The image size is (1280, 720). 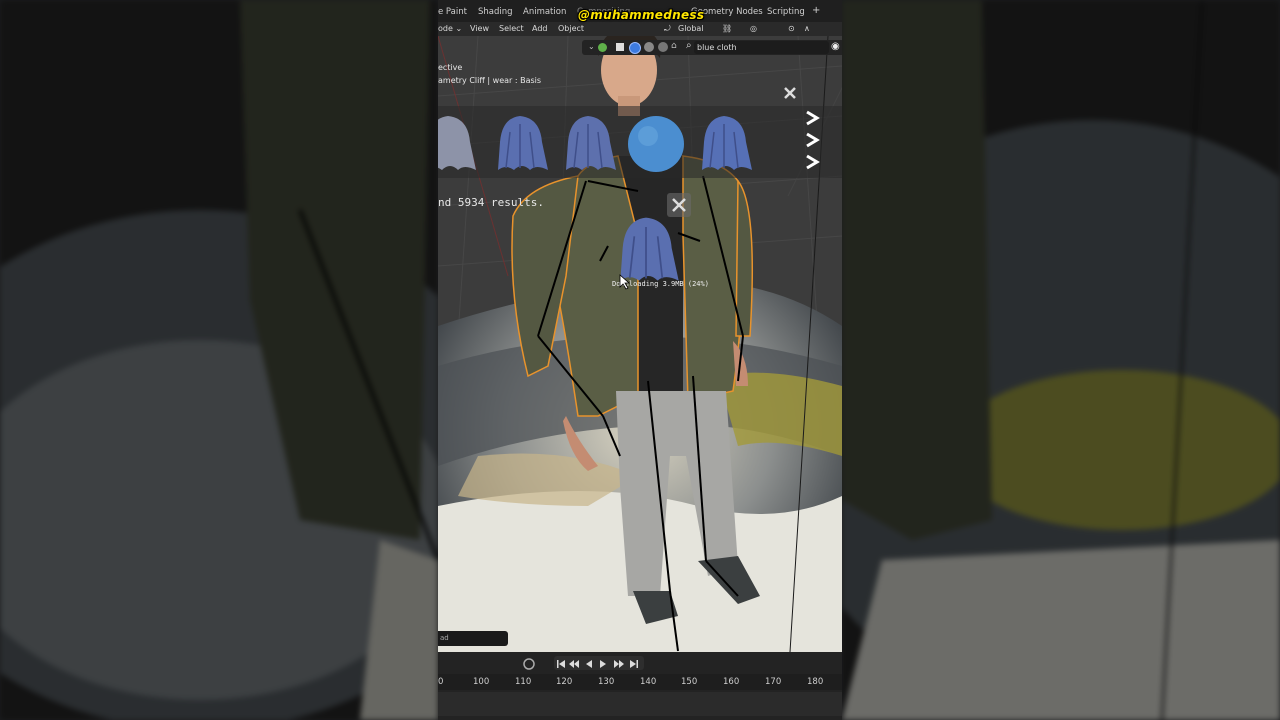 I want to click on timeline-track, so click(x=640, y=704).